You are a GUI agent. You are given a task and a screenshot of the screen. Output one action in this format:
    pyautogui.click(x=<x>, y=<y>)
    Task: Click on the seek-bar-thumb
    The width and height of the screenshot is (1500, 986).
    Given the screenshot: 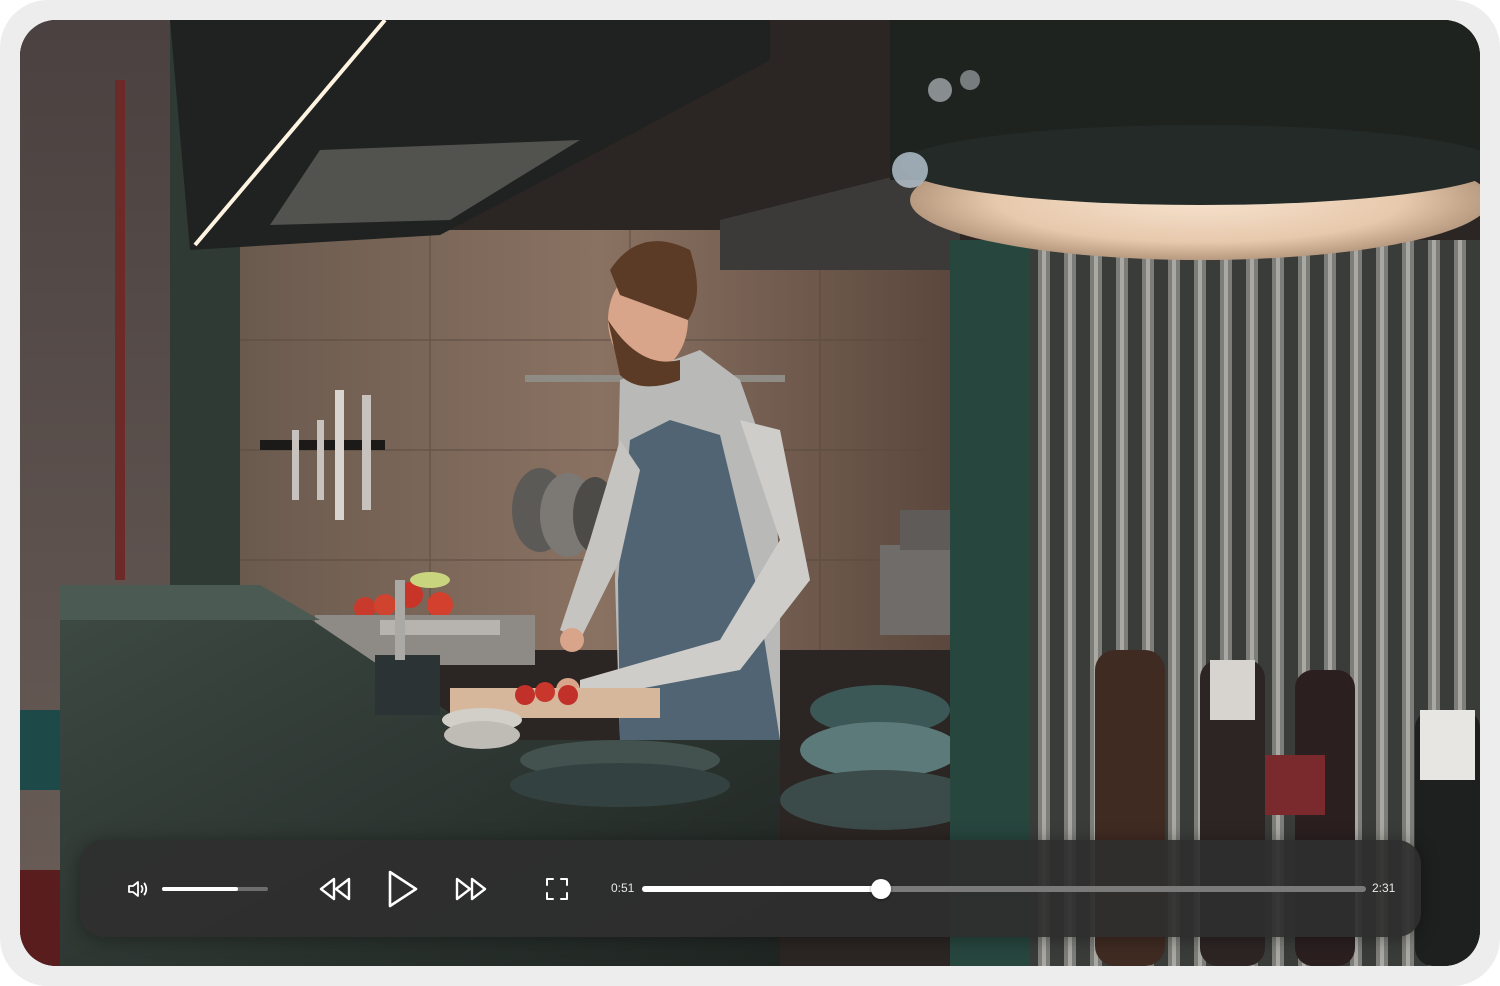 What is the action you would take?
    pyautogui.click(x=880, y=889)
    